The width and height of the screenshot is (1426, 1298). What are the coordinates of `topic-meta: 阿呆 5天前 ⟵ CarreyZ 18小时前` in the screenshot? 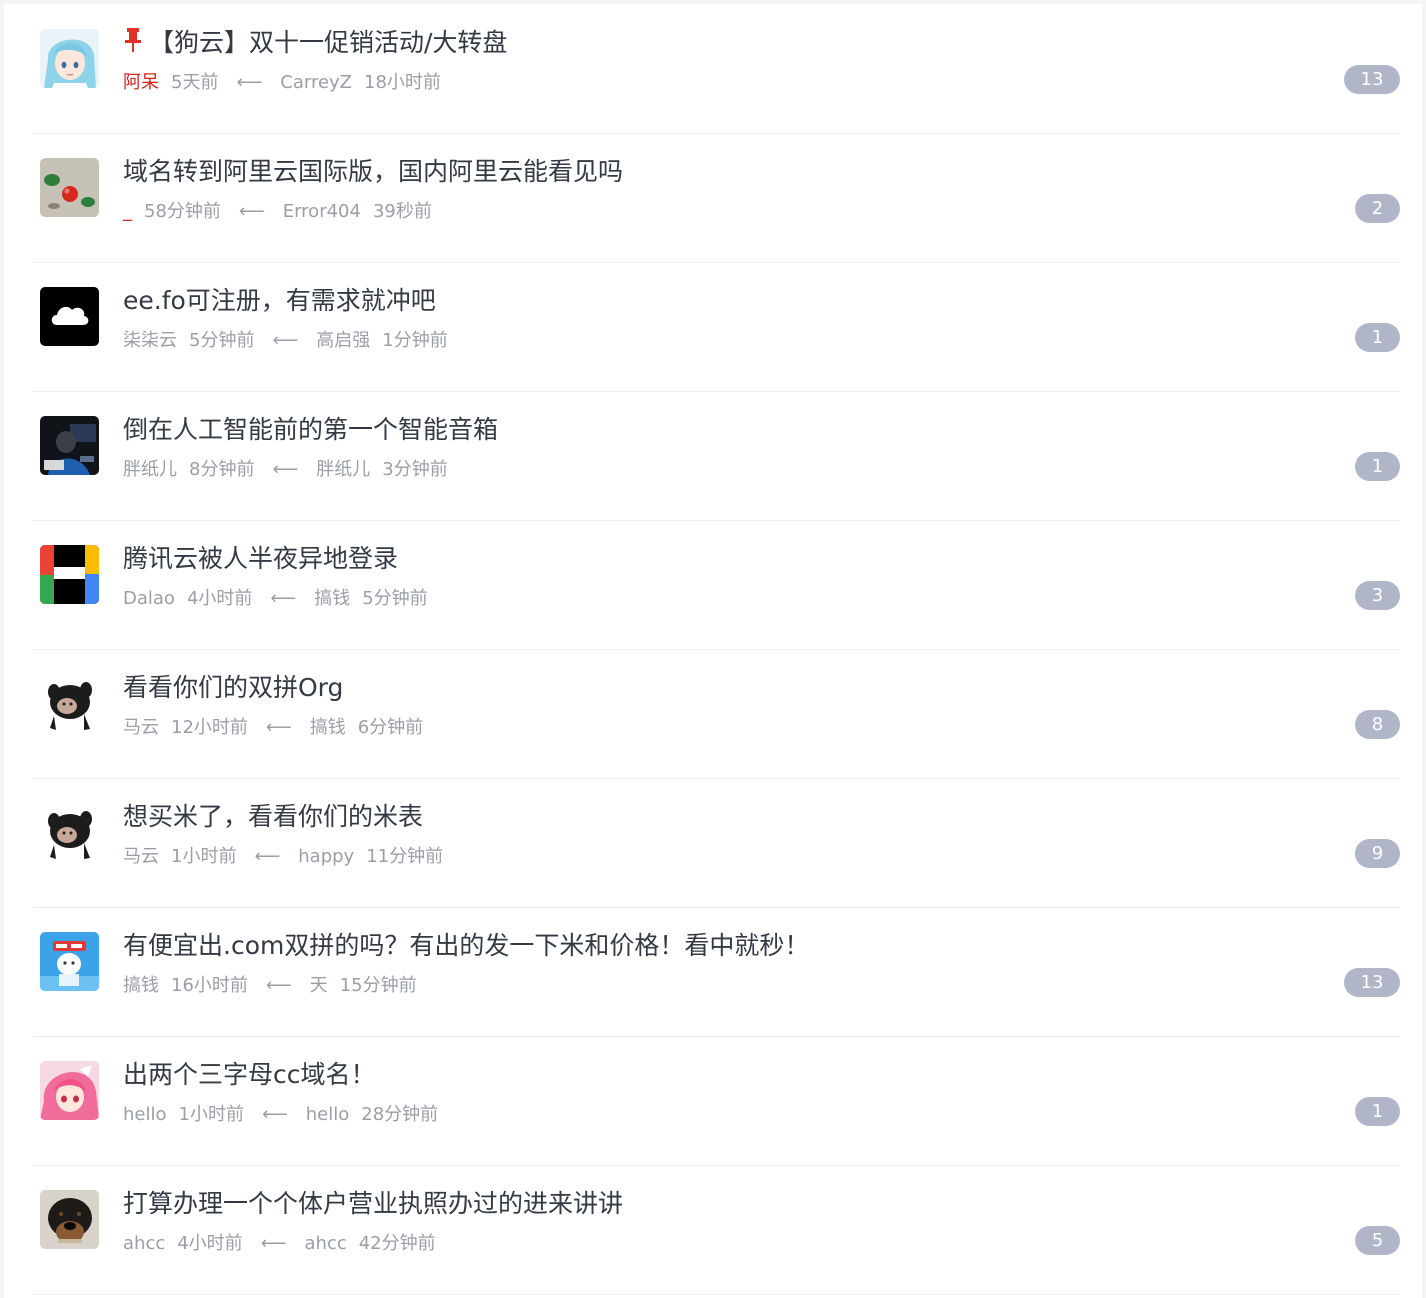 It's located at (282, 83).